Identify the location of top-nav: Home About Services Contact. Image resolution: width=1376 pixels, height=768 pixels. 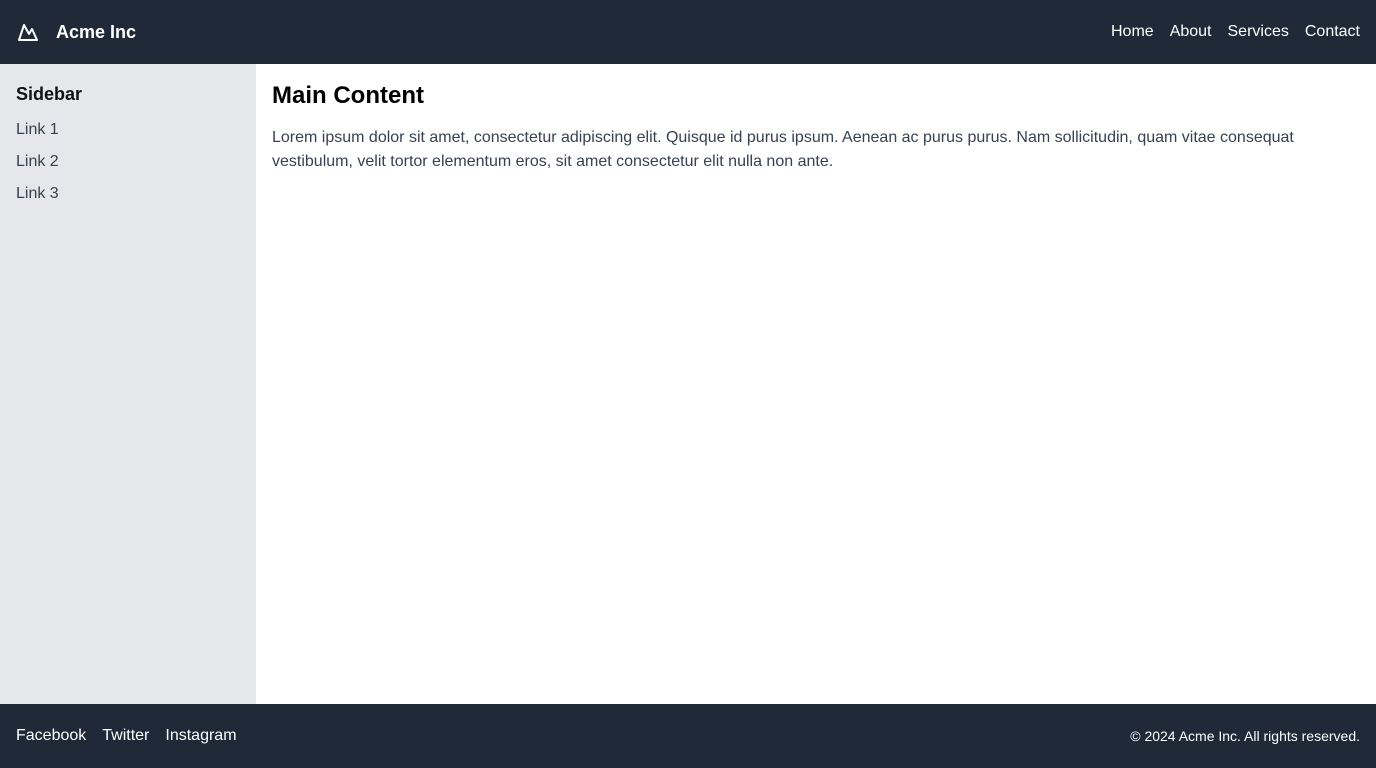
(1235, 32).